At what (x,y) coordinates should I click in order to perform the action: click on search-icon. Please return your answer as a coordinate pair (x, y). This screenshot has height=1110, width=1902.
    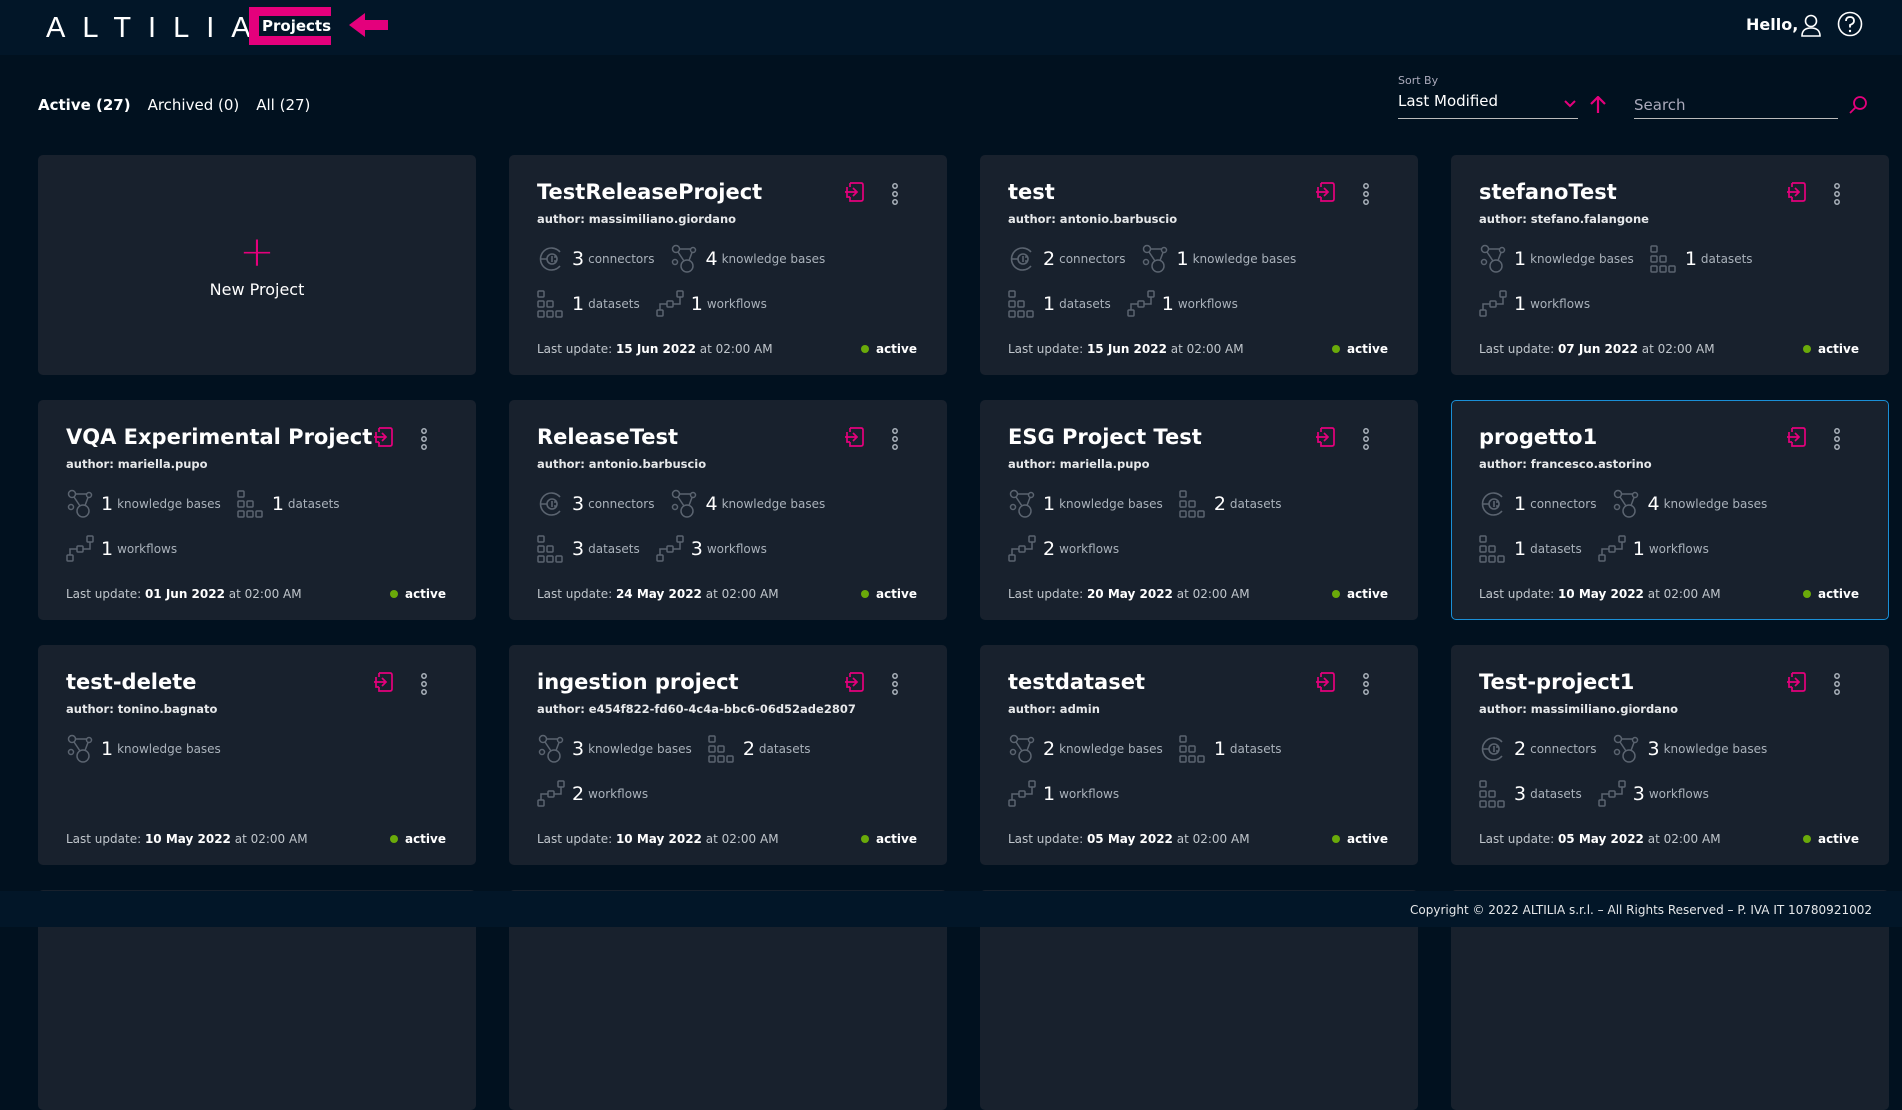
    Looking at the image, I should click on (1858, 105).